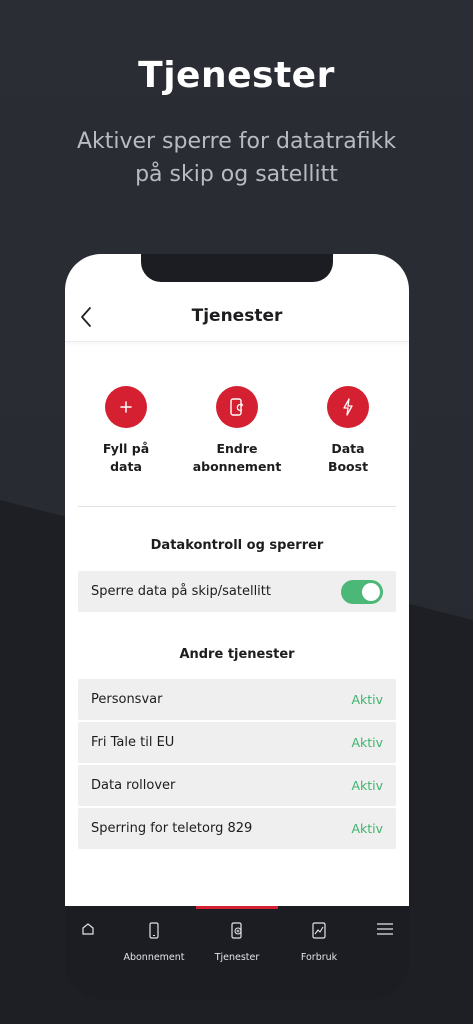  Describe the element at coordinates (181, 591) in the screenshot. I see `data-block-label: Sperre data på skip/satellitt` at that location.